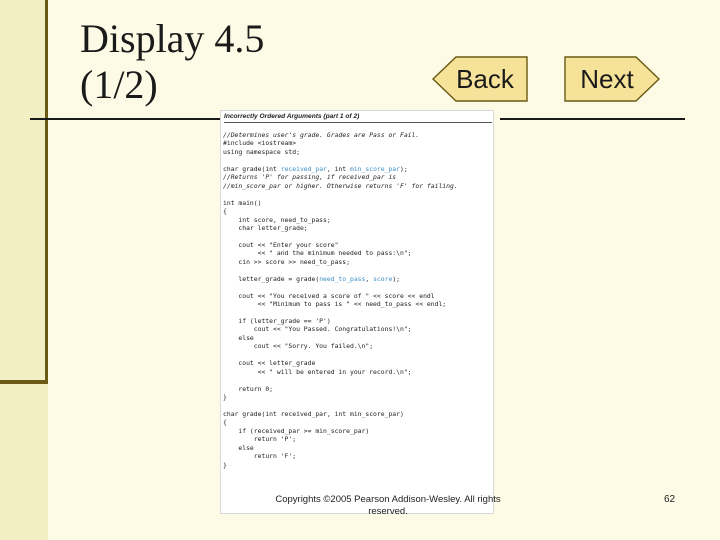  Describe the element at coordinates (269, 363) in the screenshot. I see `code-line: cout << letter_grade` at that location.